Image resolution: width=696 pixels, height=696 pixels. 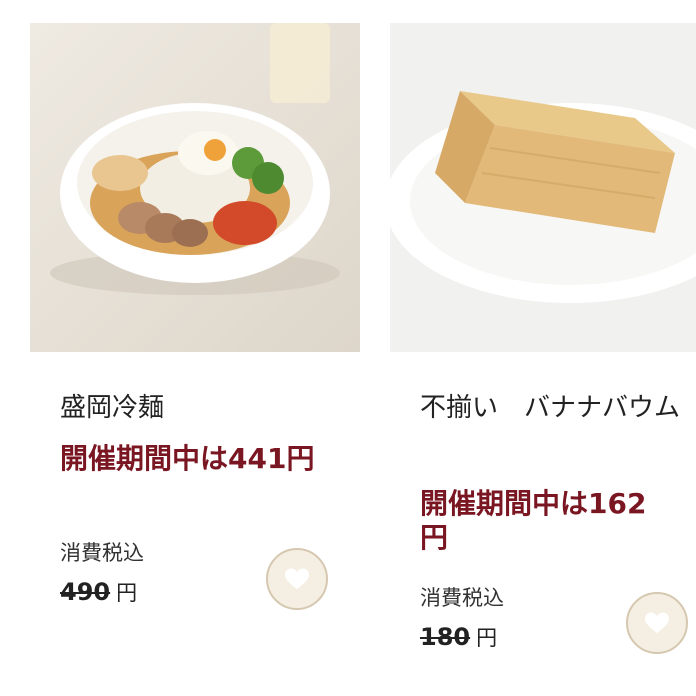 What do you see at coordinates (555, 408) in the screenshot?
I see `product-name: 不揃い バナナバウム` at bounding box center [555, 408].